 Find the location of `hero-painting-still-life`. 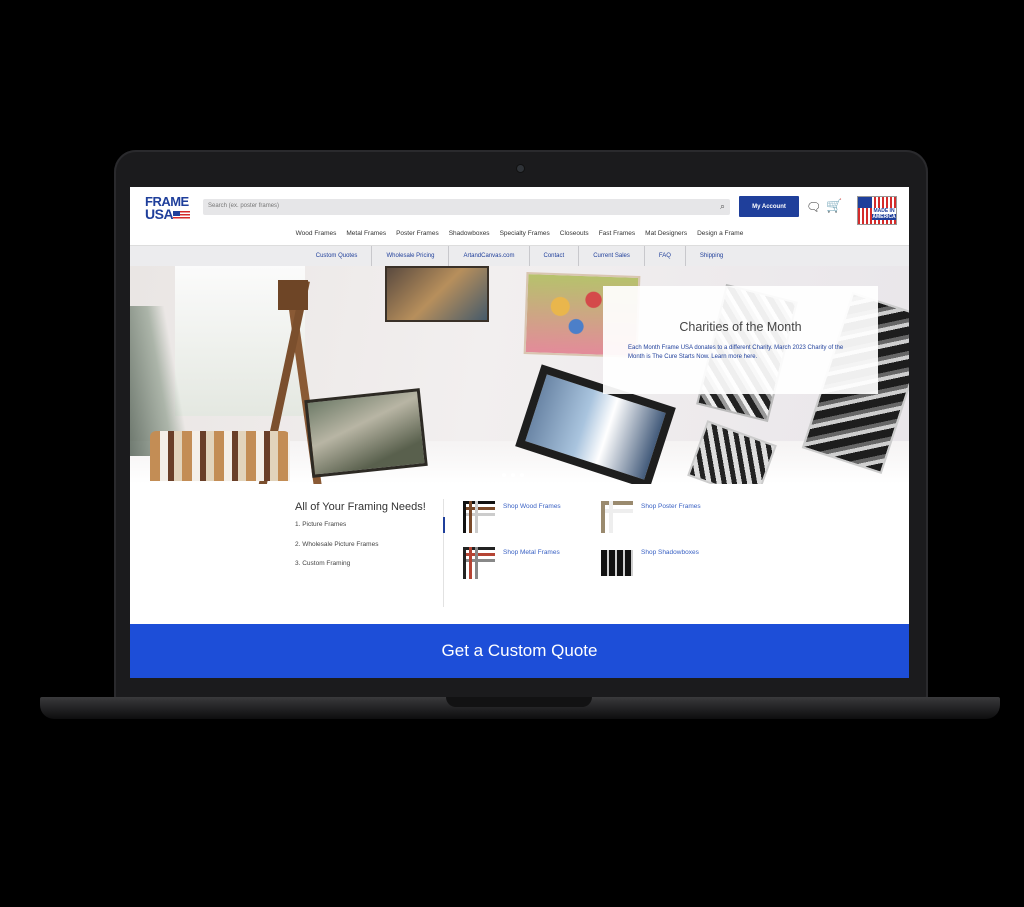

hero-painting-still-life is located at coordinates (437, 294).